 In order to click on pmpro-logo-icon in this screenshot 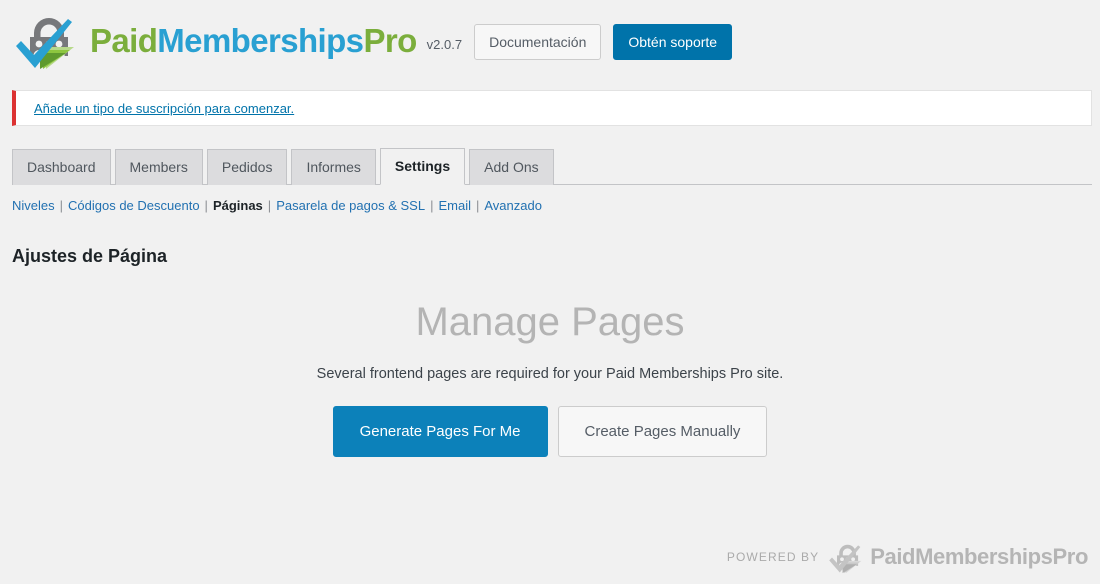, I will do `click(48, 40)`.